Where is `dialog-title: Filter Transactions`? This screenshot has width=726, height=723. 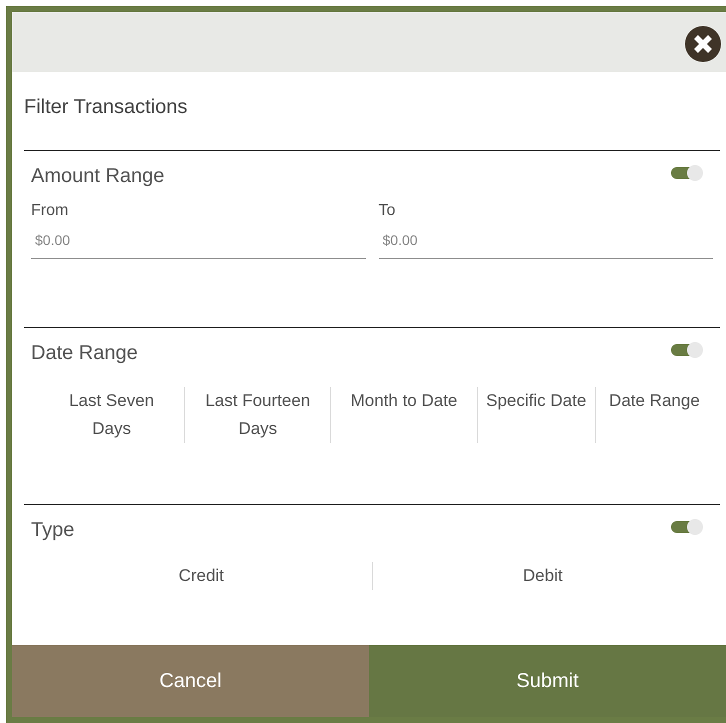 dialog-title: Filter Transactions is located at coordinates (105, 107).